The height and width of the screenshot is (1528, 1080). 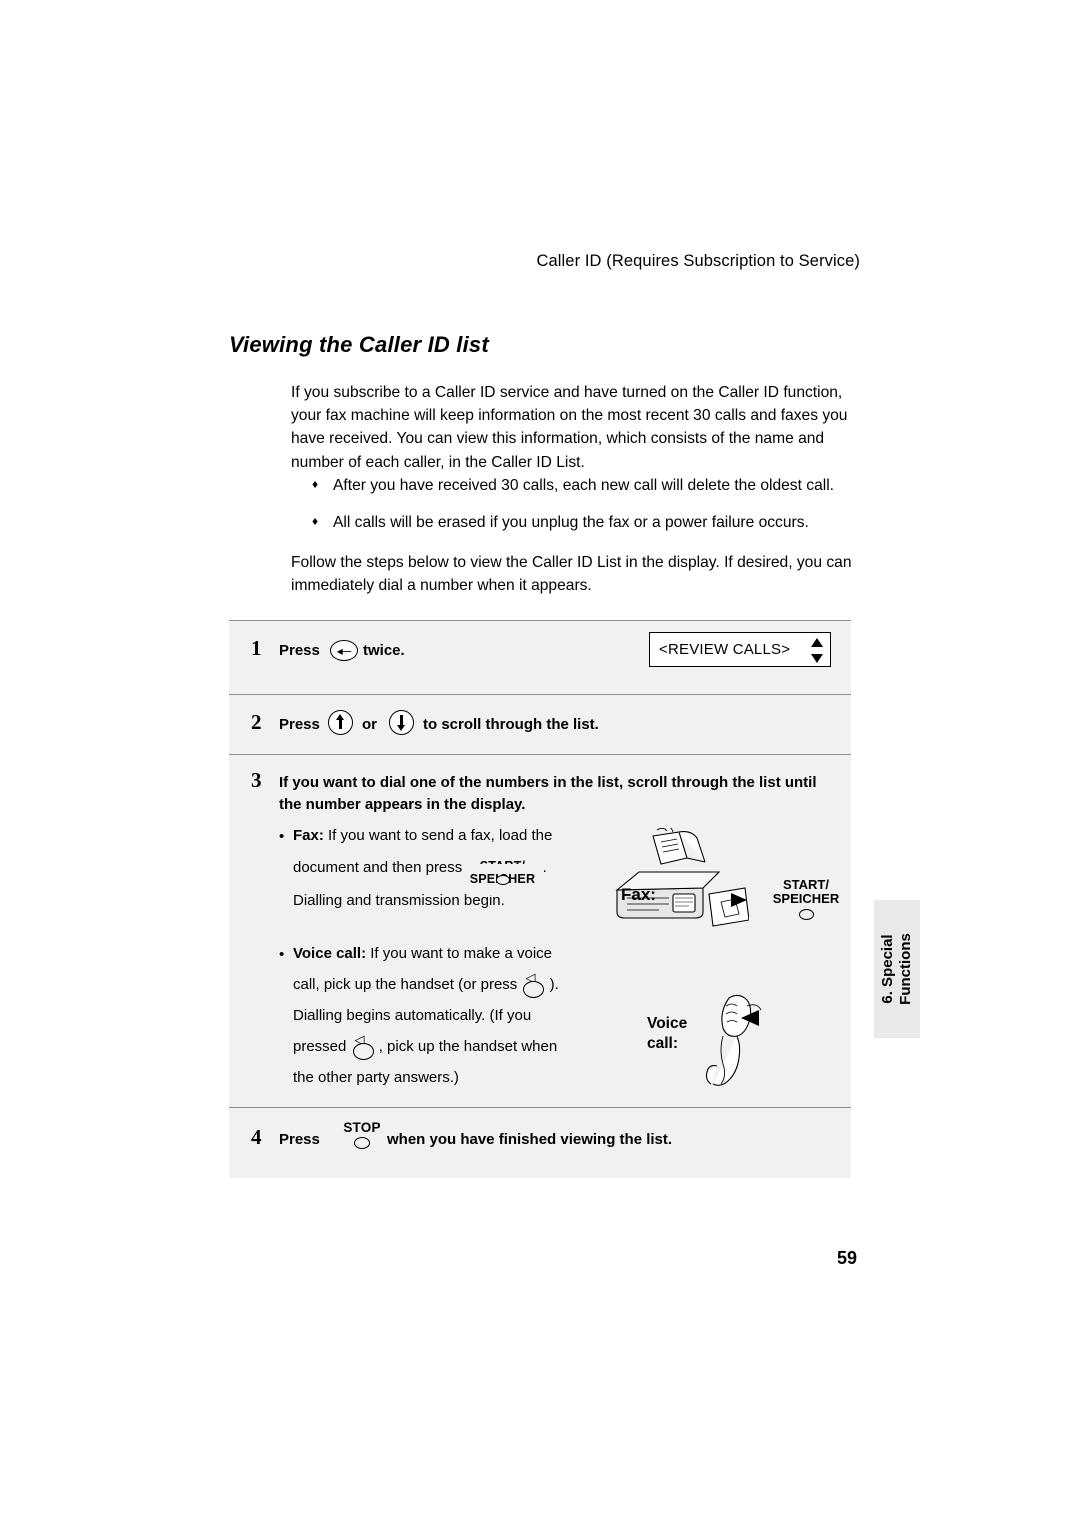 I want to click on triangle-down-icon, so click(x=817, y=658).